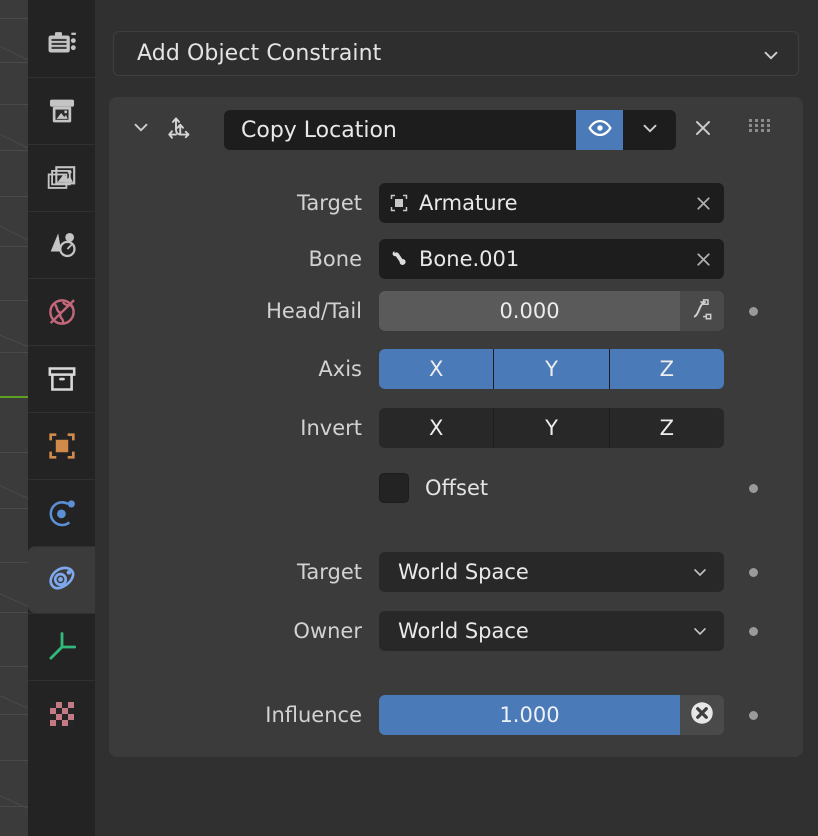 The width and height of the screenshot is (818, 836). What do you see at coordinates (394, 488) in the screenshot?
I see `offset-checkbox` at bounding box center [394, 488].